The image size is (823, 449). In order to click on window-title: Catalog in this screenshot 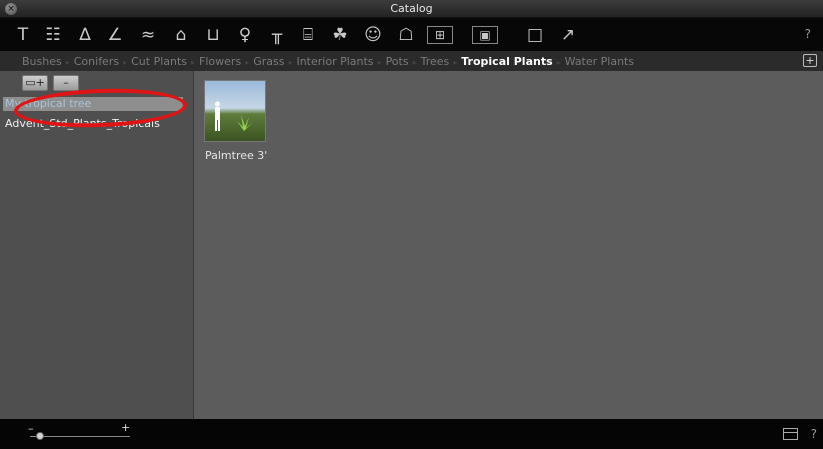, I will do `click(411, 8)`.